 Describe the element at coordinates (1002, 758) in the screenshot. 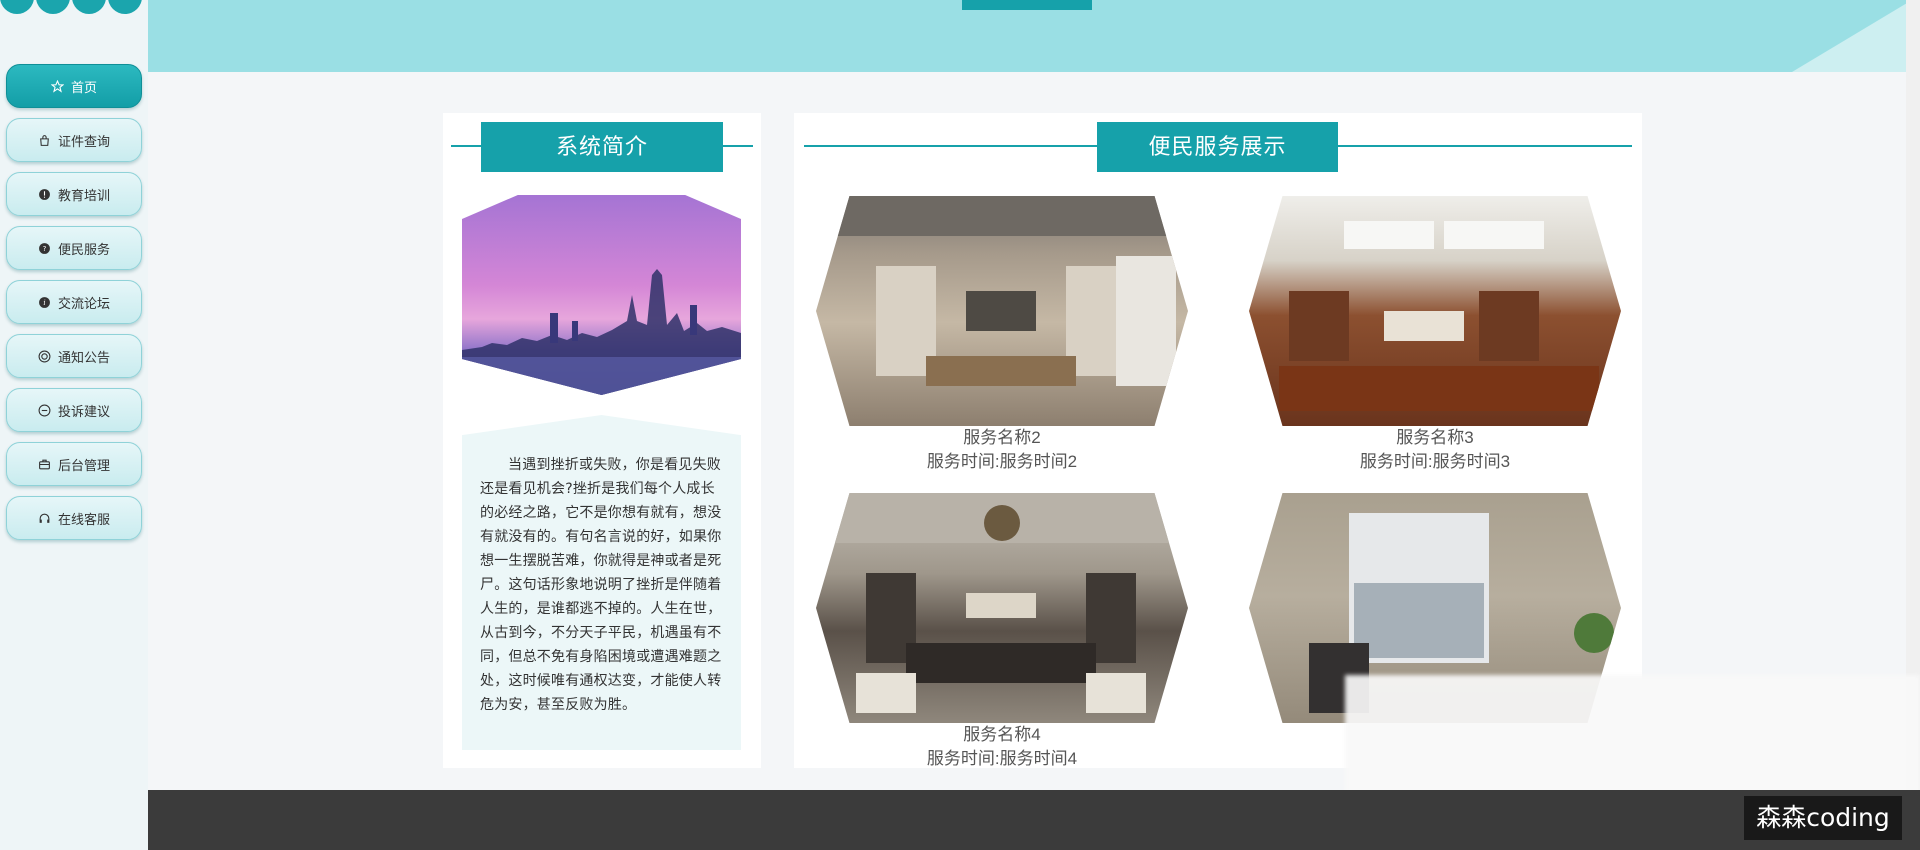

I see `service-time: 服务时间:服务时间4` at that location.